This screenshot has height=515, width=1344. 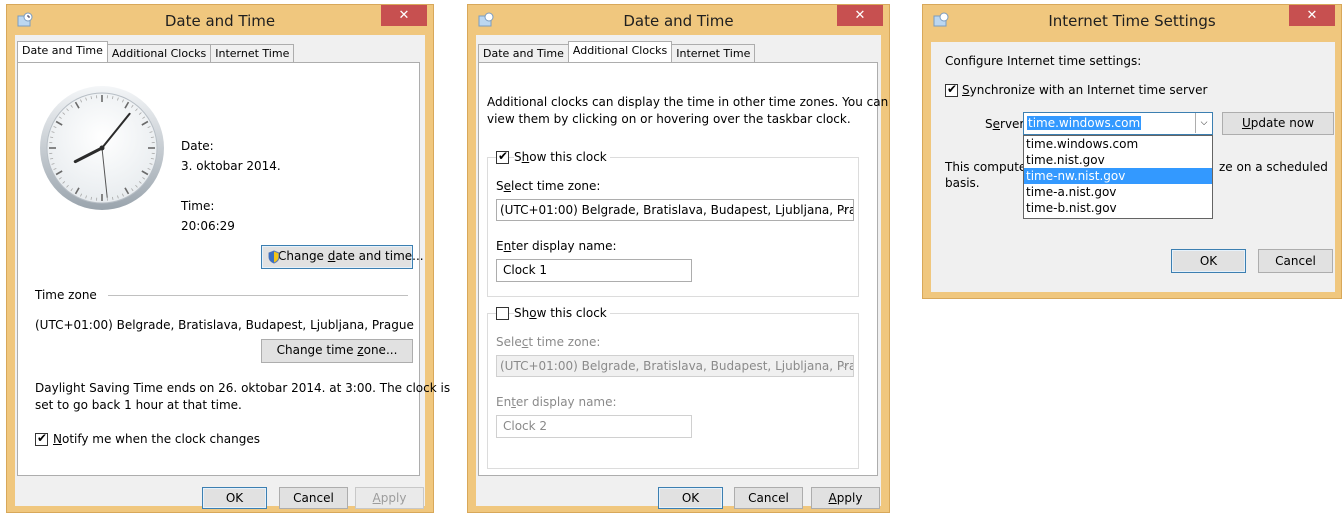 What do you see at coordinates (1132, 20) in the screenshot?
I see `title-bar: Internet Time Settings ✕` at bounding box center [1132, 20].